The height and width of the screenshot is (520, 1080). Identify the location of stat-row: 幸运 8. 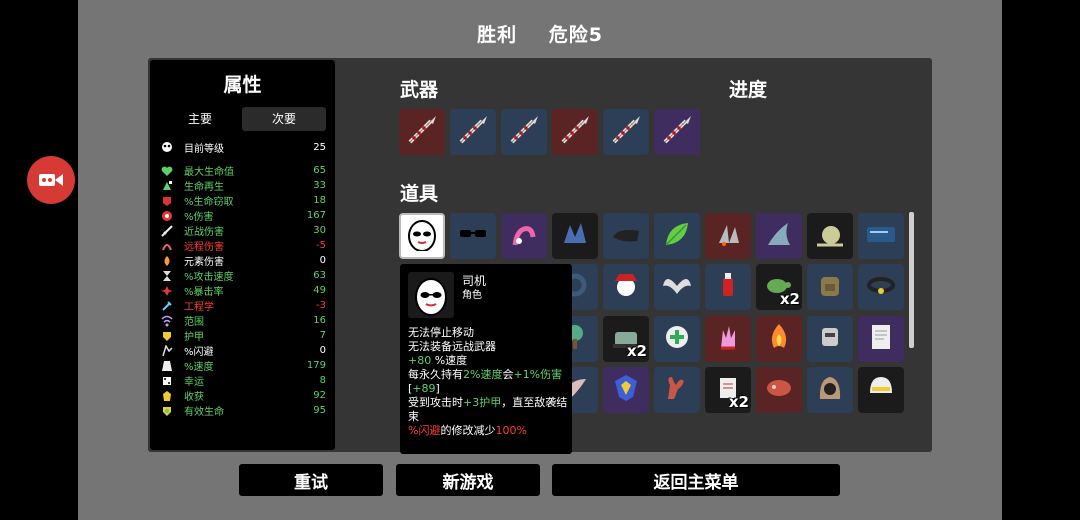
(243, 380).